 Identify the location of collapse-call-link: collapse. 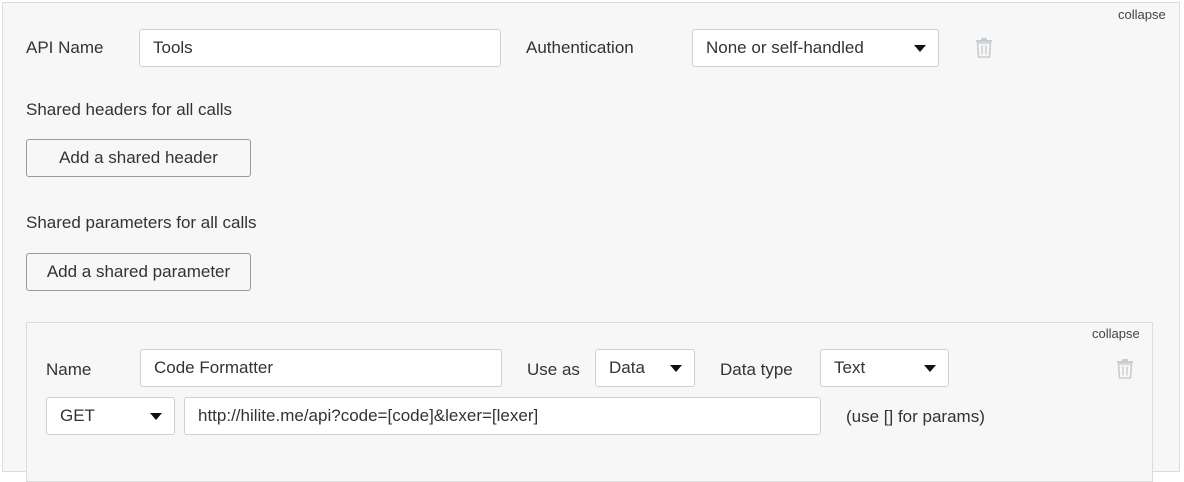
(1116, 333).